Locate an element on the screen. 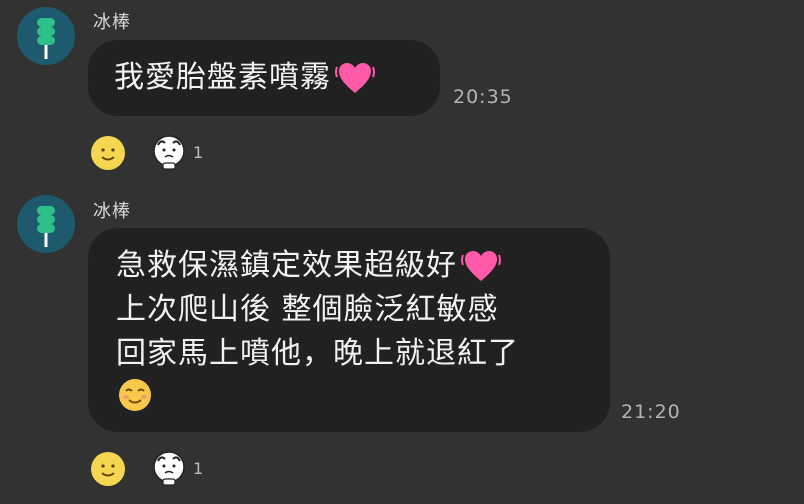 This screenshot has width=804, height=504. message-text: 上次爬山後 整個臉泛紅敏感 is located at coordinates (307, 309).